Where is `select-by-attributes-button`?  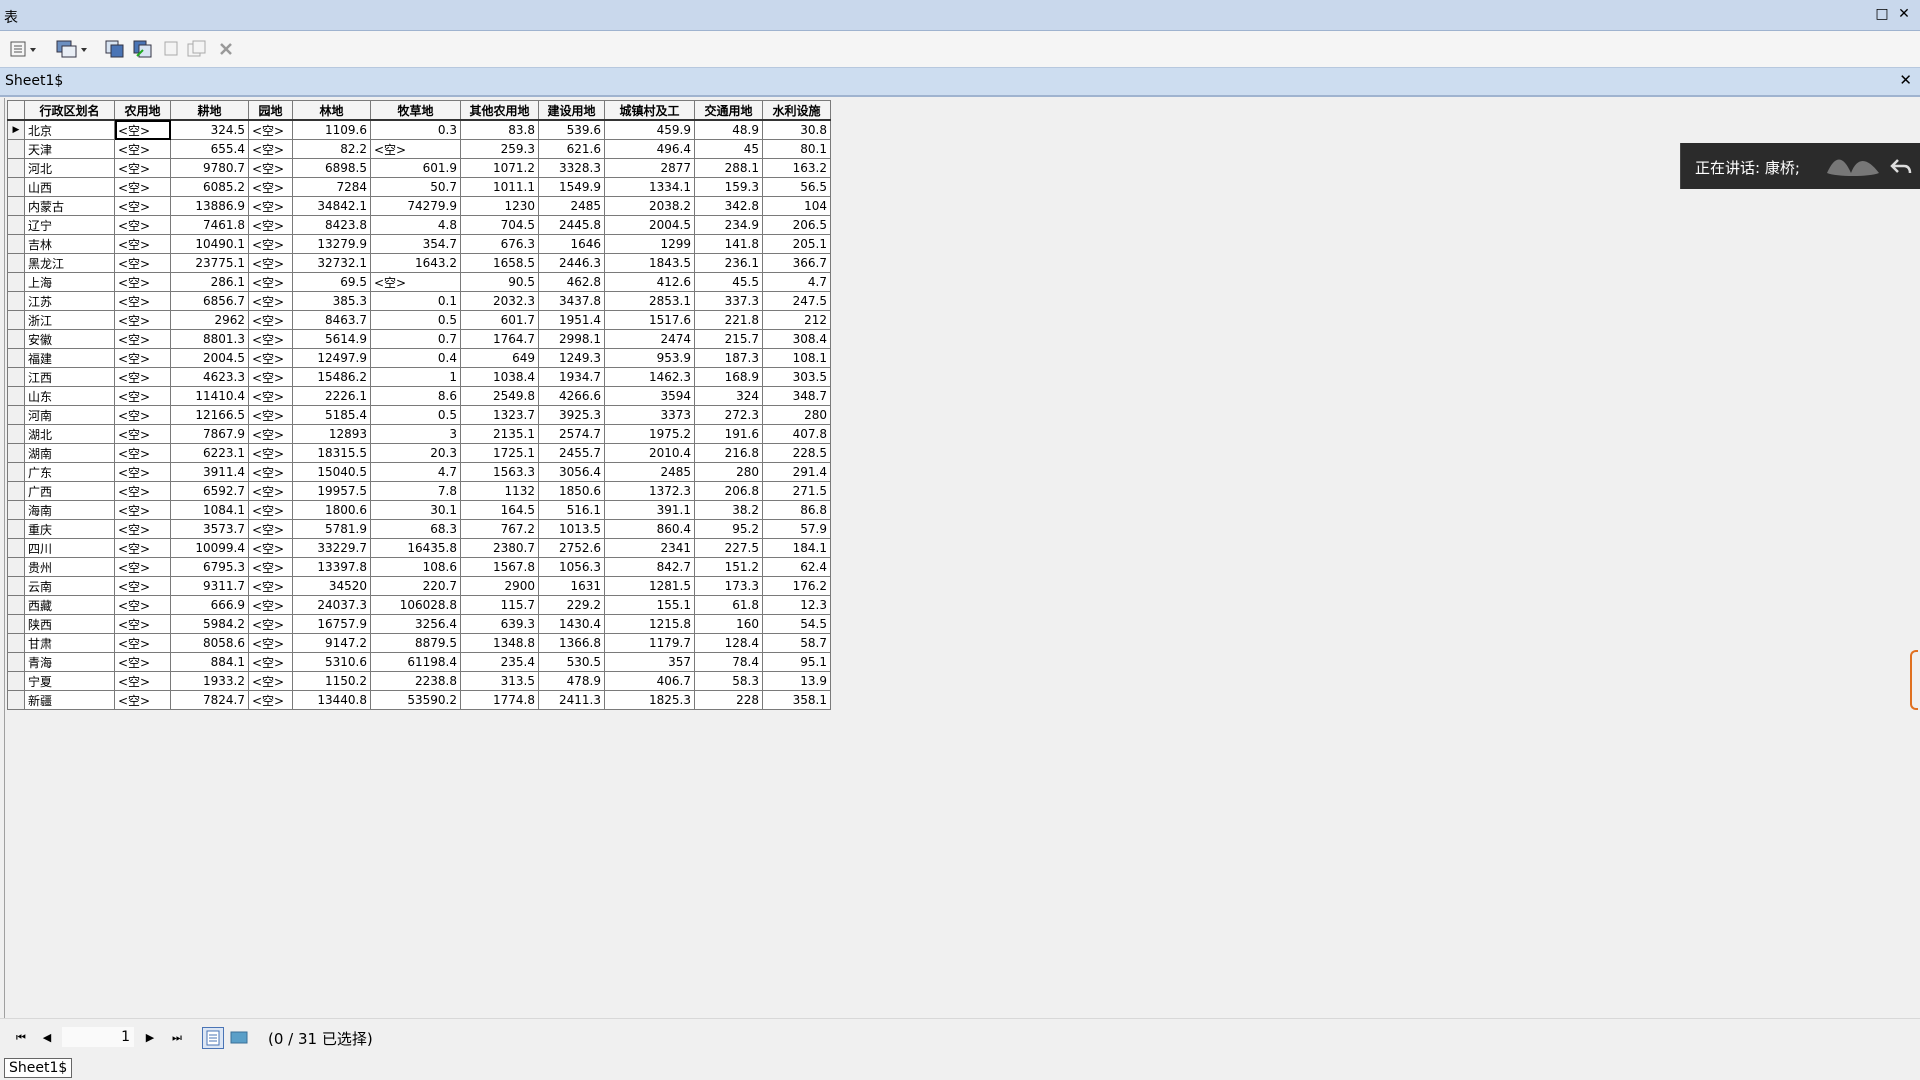
select-by-attributes-button is located at coordinates (115, 49).